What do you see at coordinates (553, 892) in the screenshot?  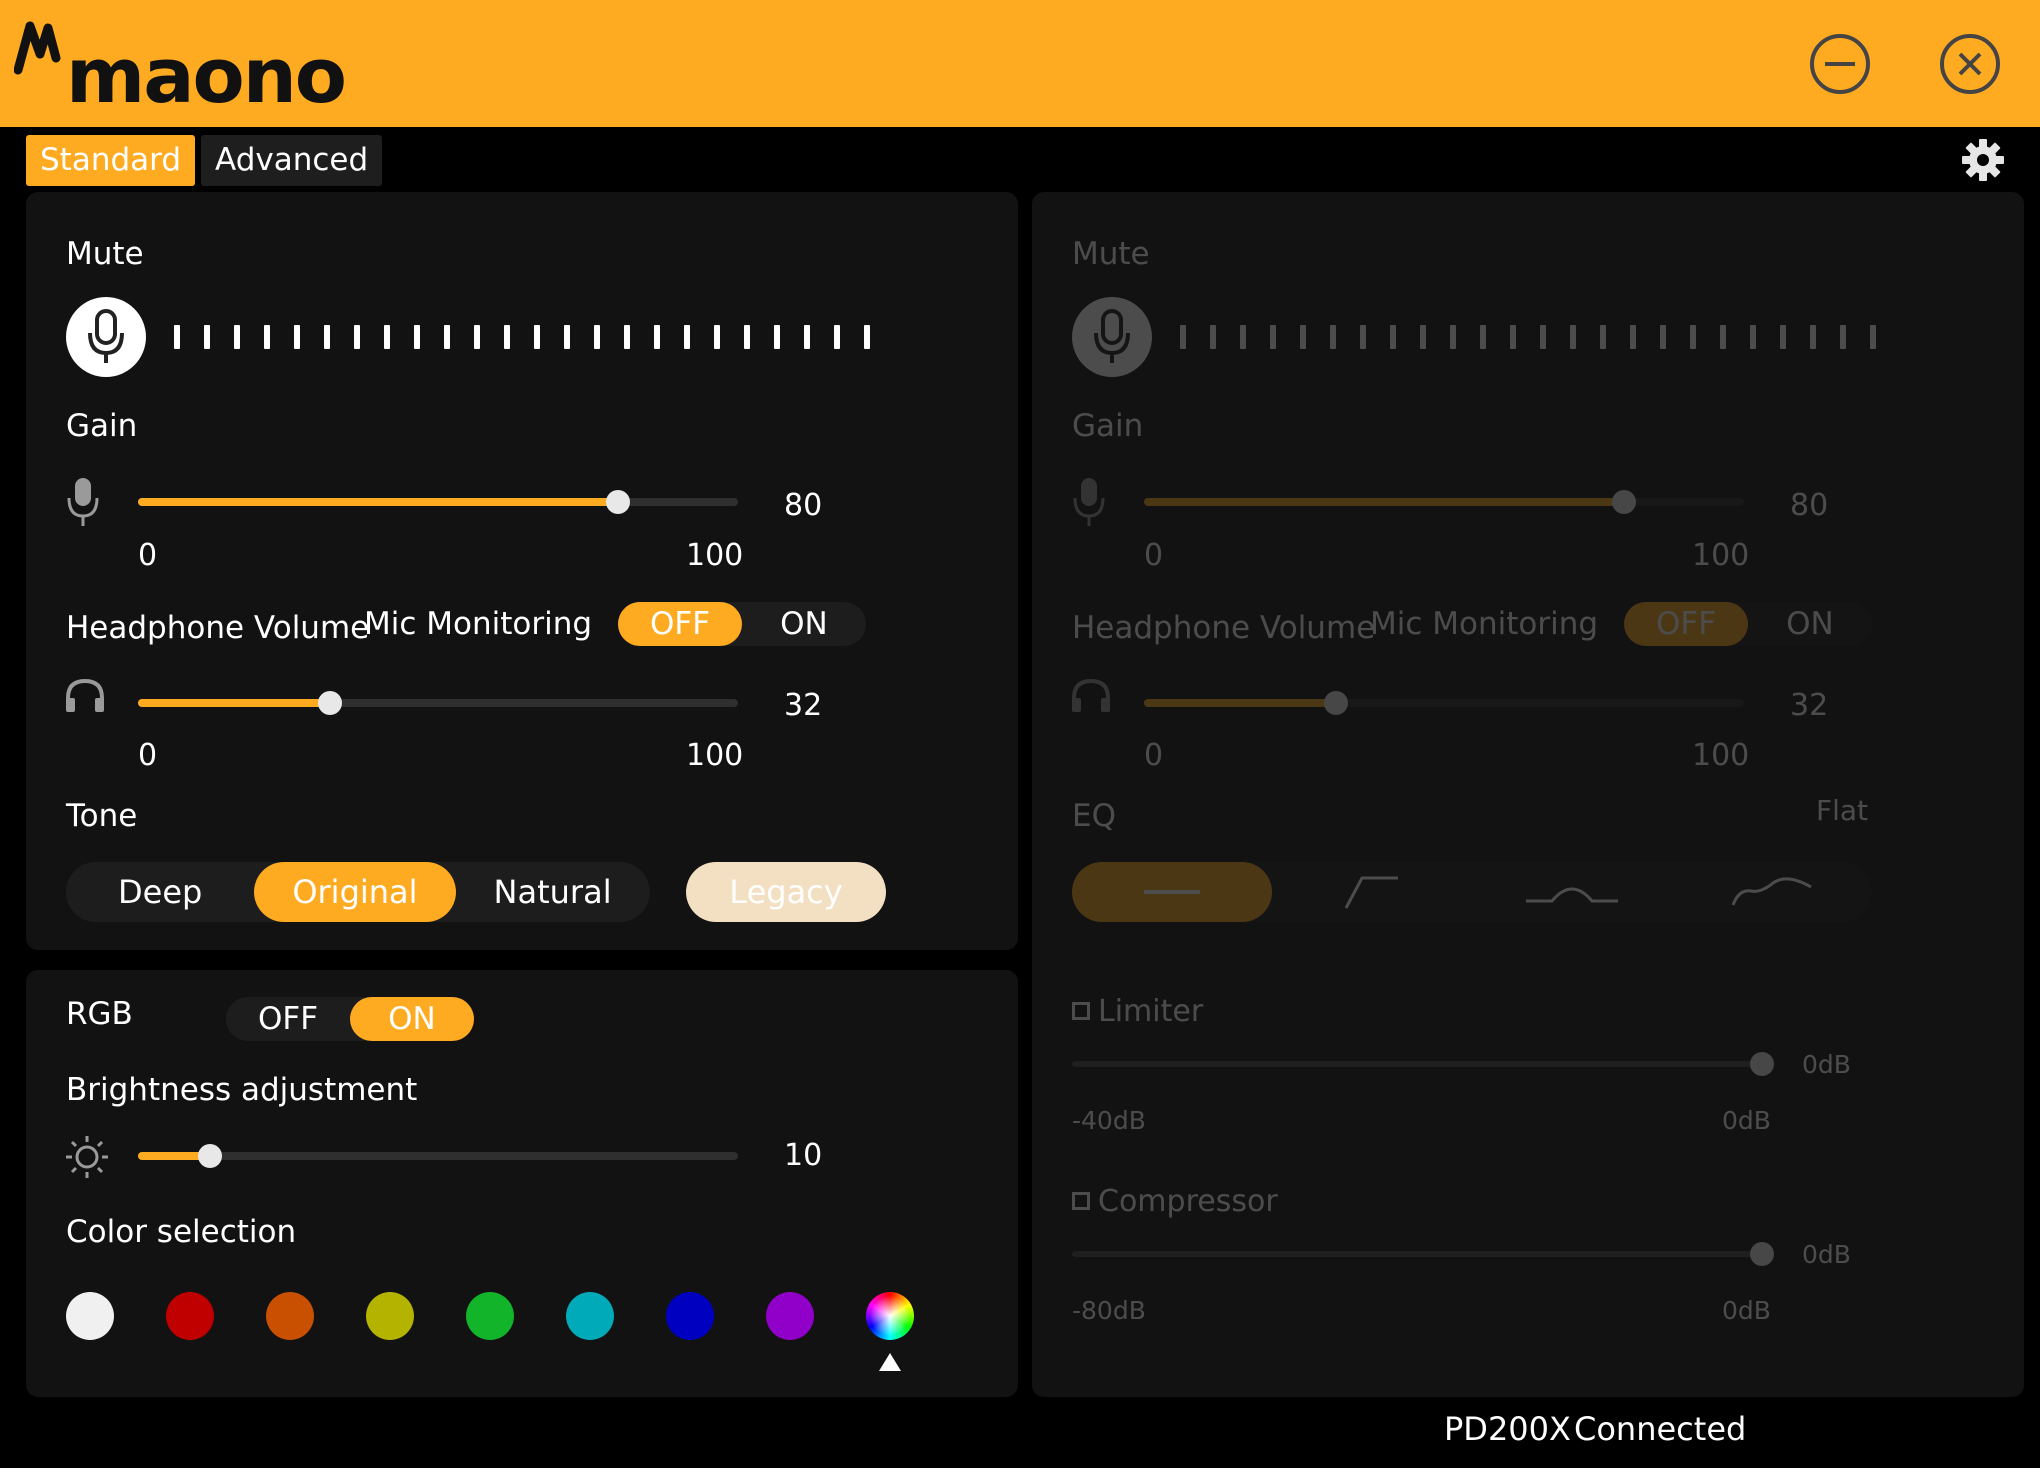 I see `tone-natural: Natural` at bounding box center [553, 892].